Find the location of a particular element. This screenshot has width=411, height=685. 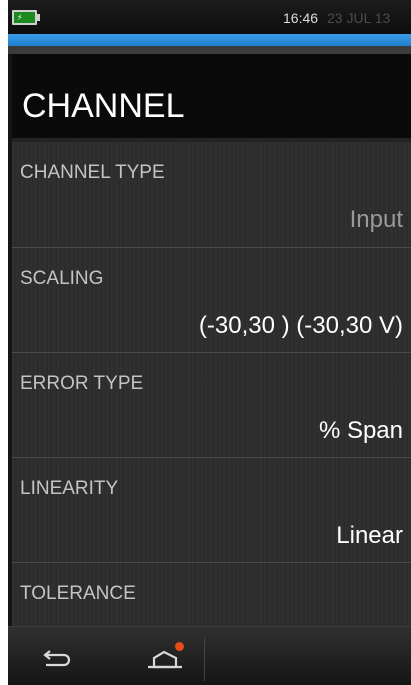

setting-channel-type: CHANNEL TYPE Input is located at coordinates (211, 194).